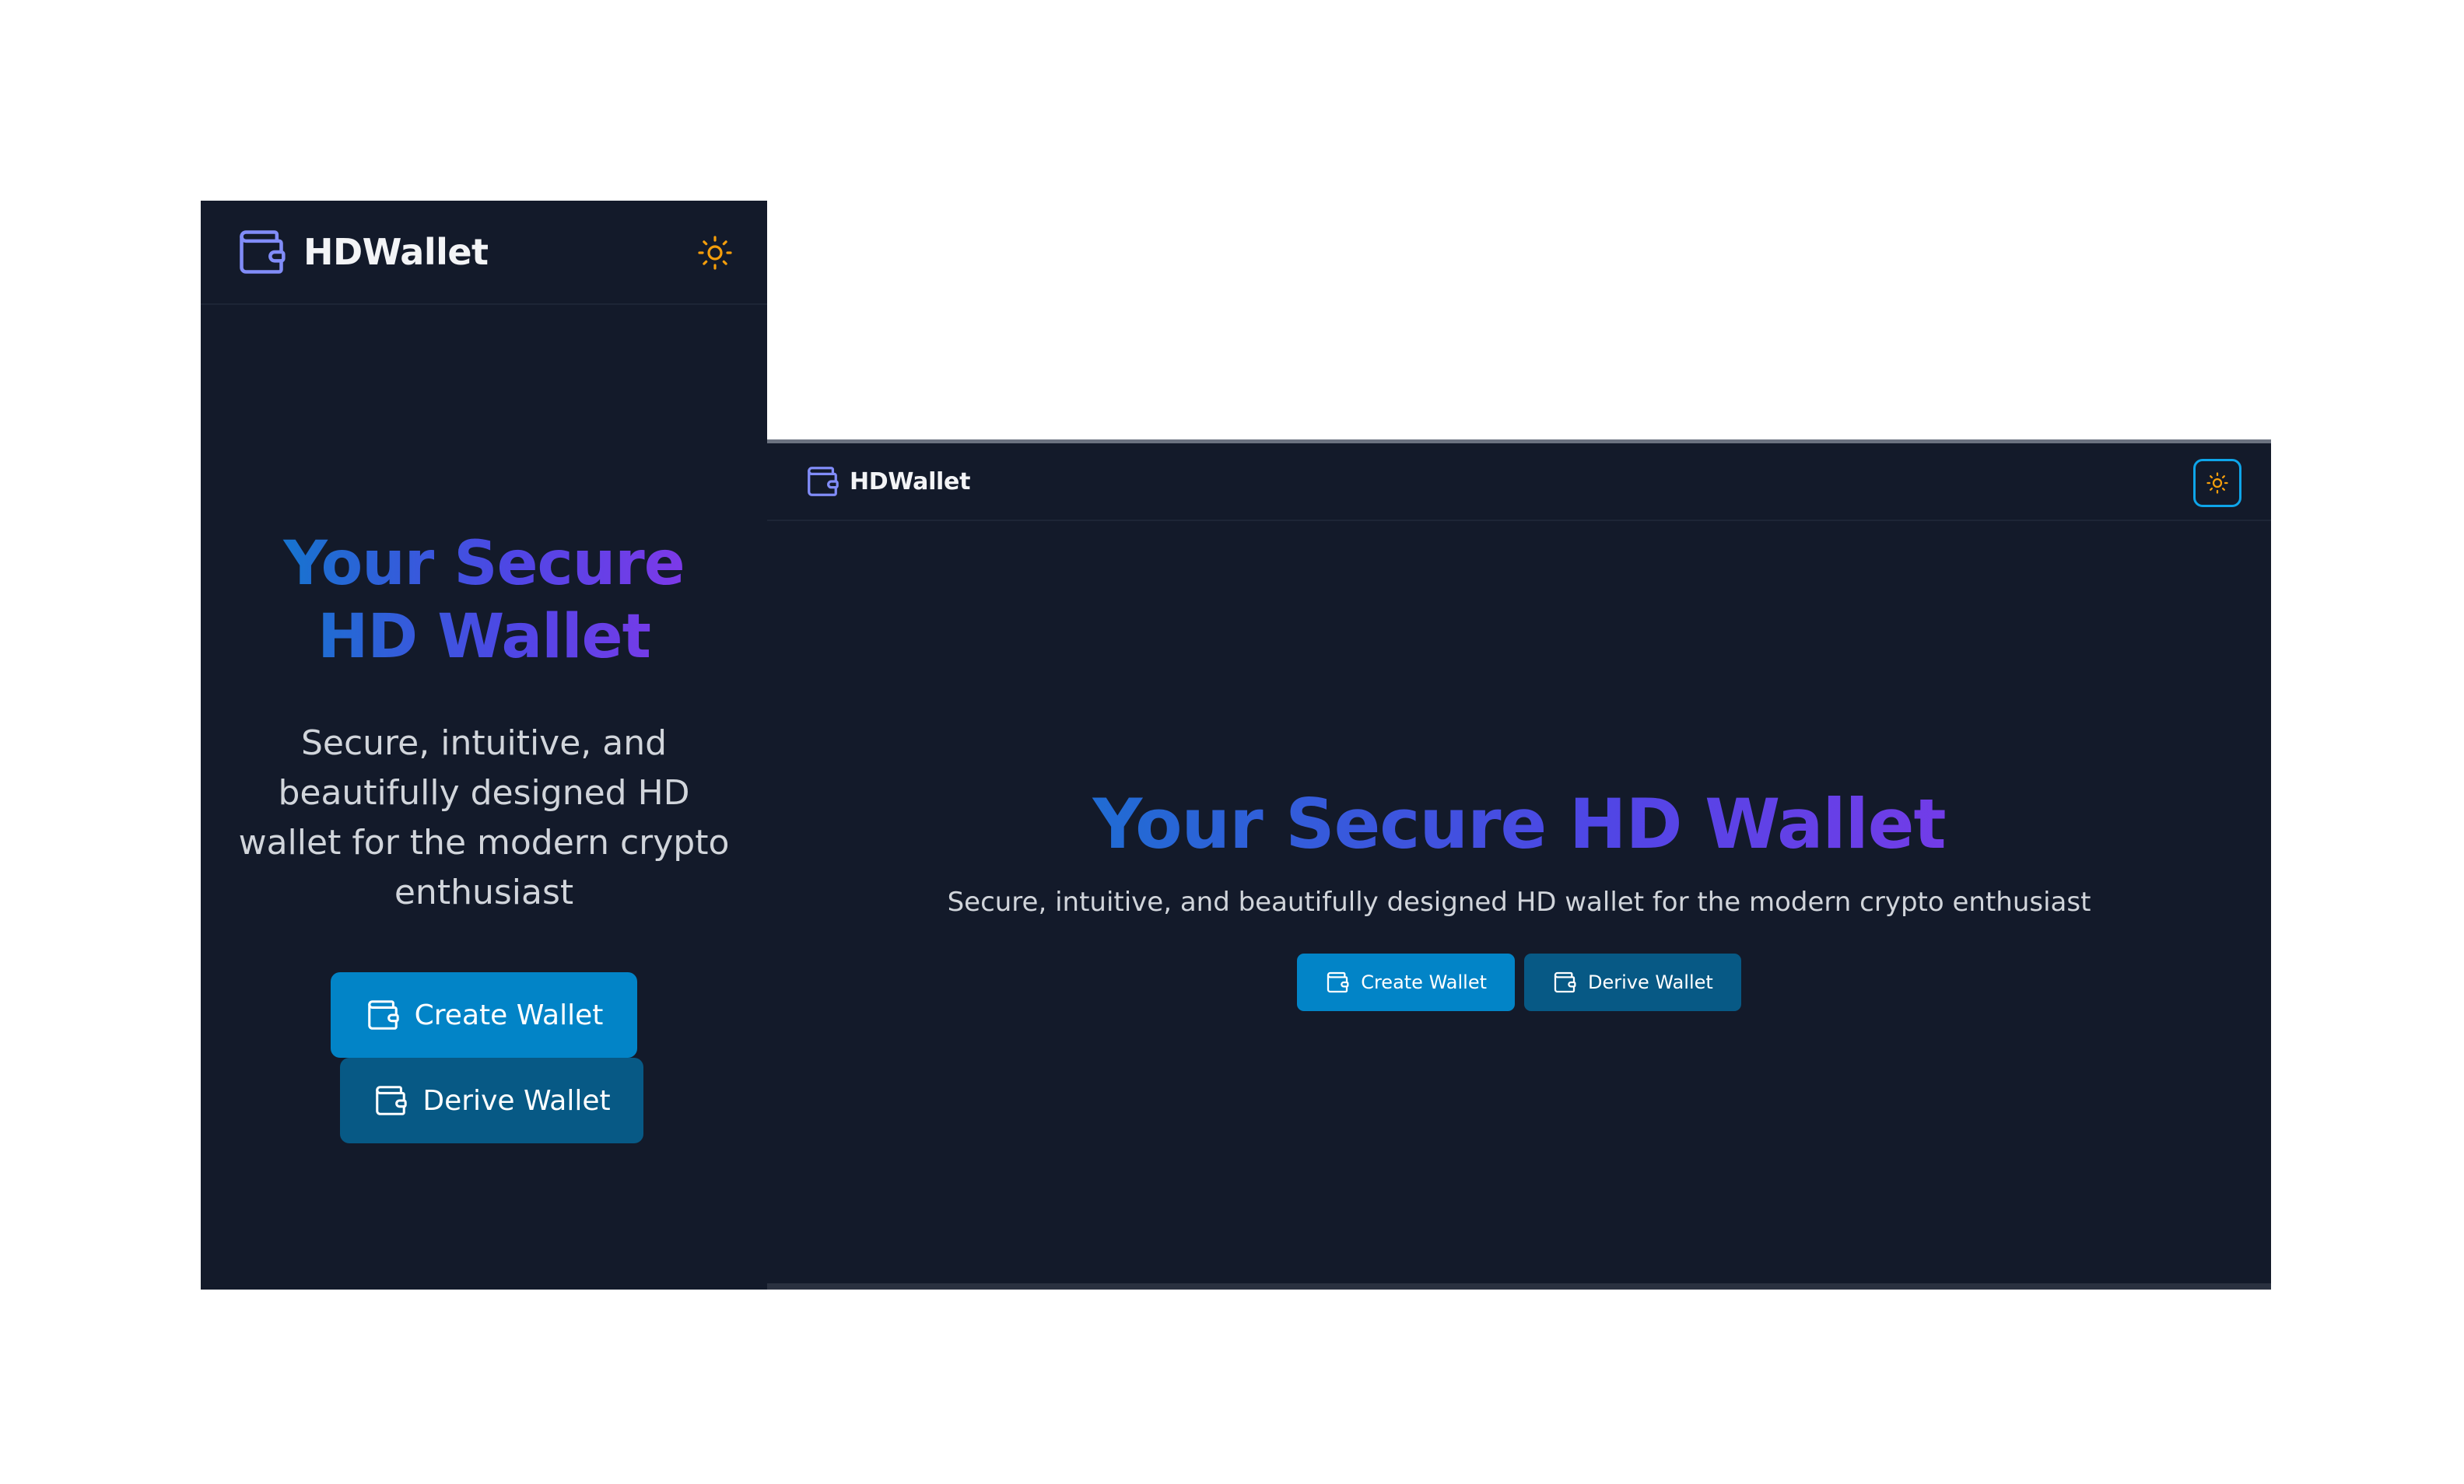  What do you see at coordinates (1519, 1286) in the screenshot?
I see `horizontal-scrollbar` at bounding box center [1519, 1286].